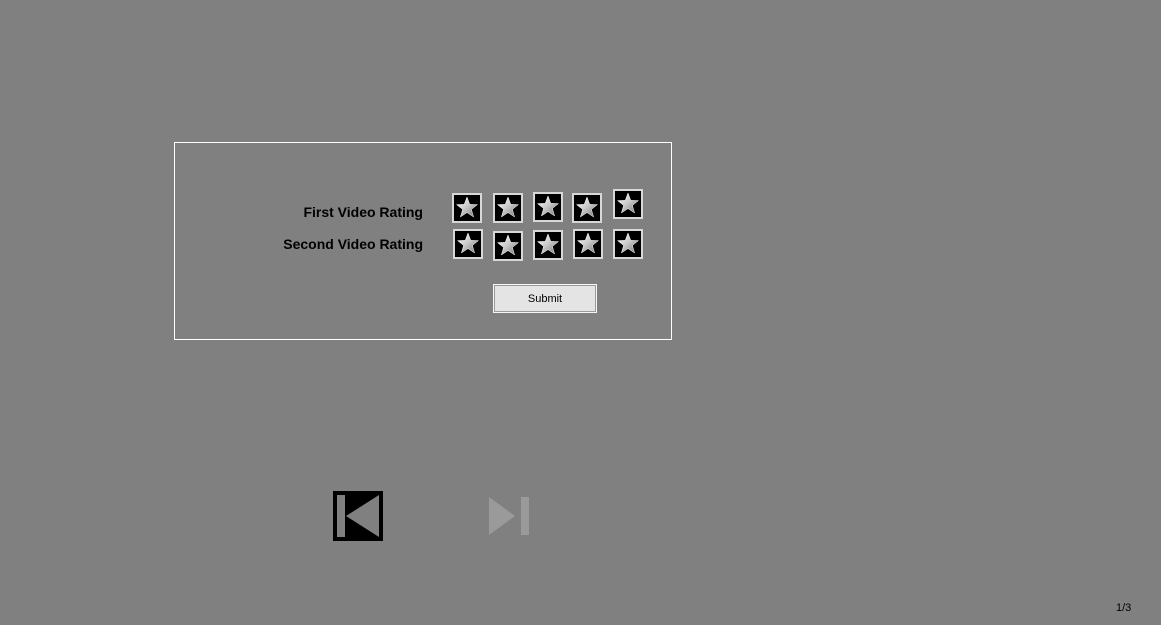 This screenshot has height=625, width=1161. I want to click on first-video-rating-label: First Video Rating, so click(363, 212).